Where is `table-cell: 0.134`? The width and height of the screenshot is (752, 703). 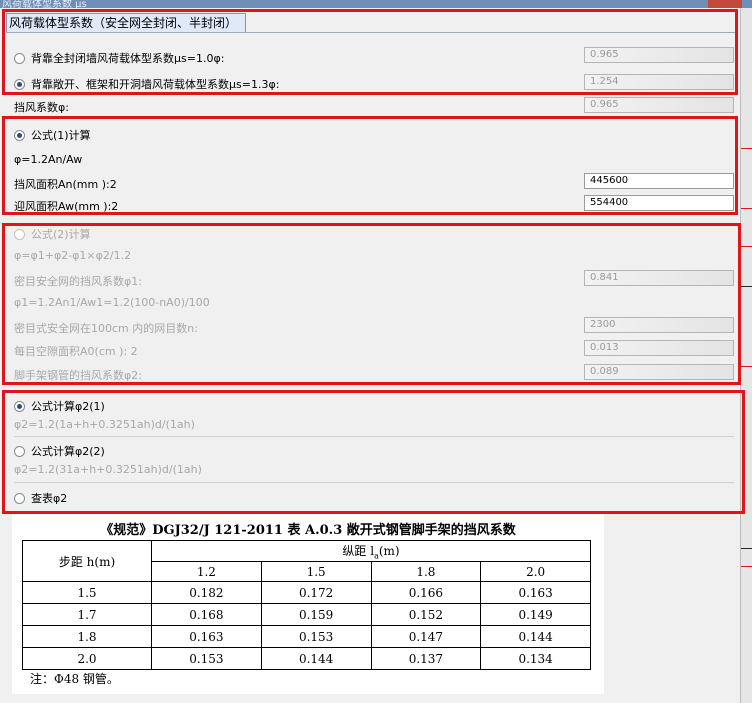 table-cell: 0.134 is located at coordinates (535, 658).